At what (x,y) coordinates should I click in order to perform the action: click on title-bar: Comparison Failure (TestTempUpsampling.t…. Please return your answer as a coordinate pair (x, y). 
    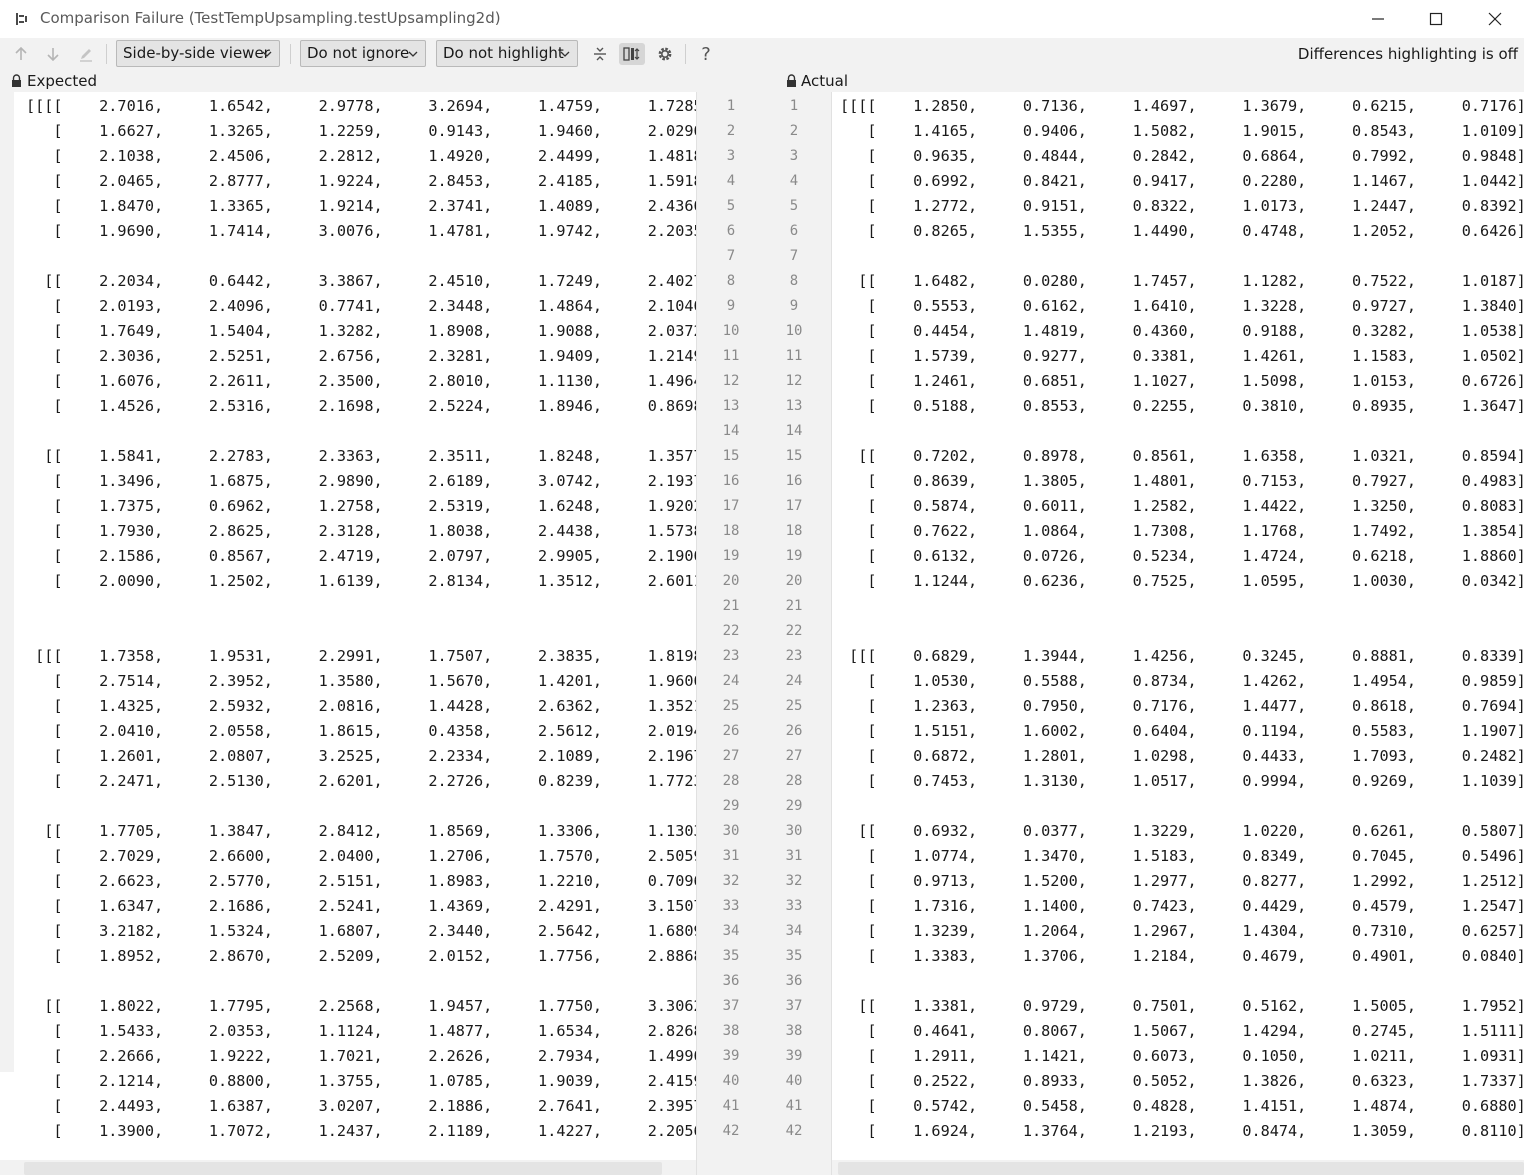
    Looking at the image, I should click on (762, 19).